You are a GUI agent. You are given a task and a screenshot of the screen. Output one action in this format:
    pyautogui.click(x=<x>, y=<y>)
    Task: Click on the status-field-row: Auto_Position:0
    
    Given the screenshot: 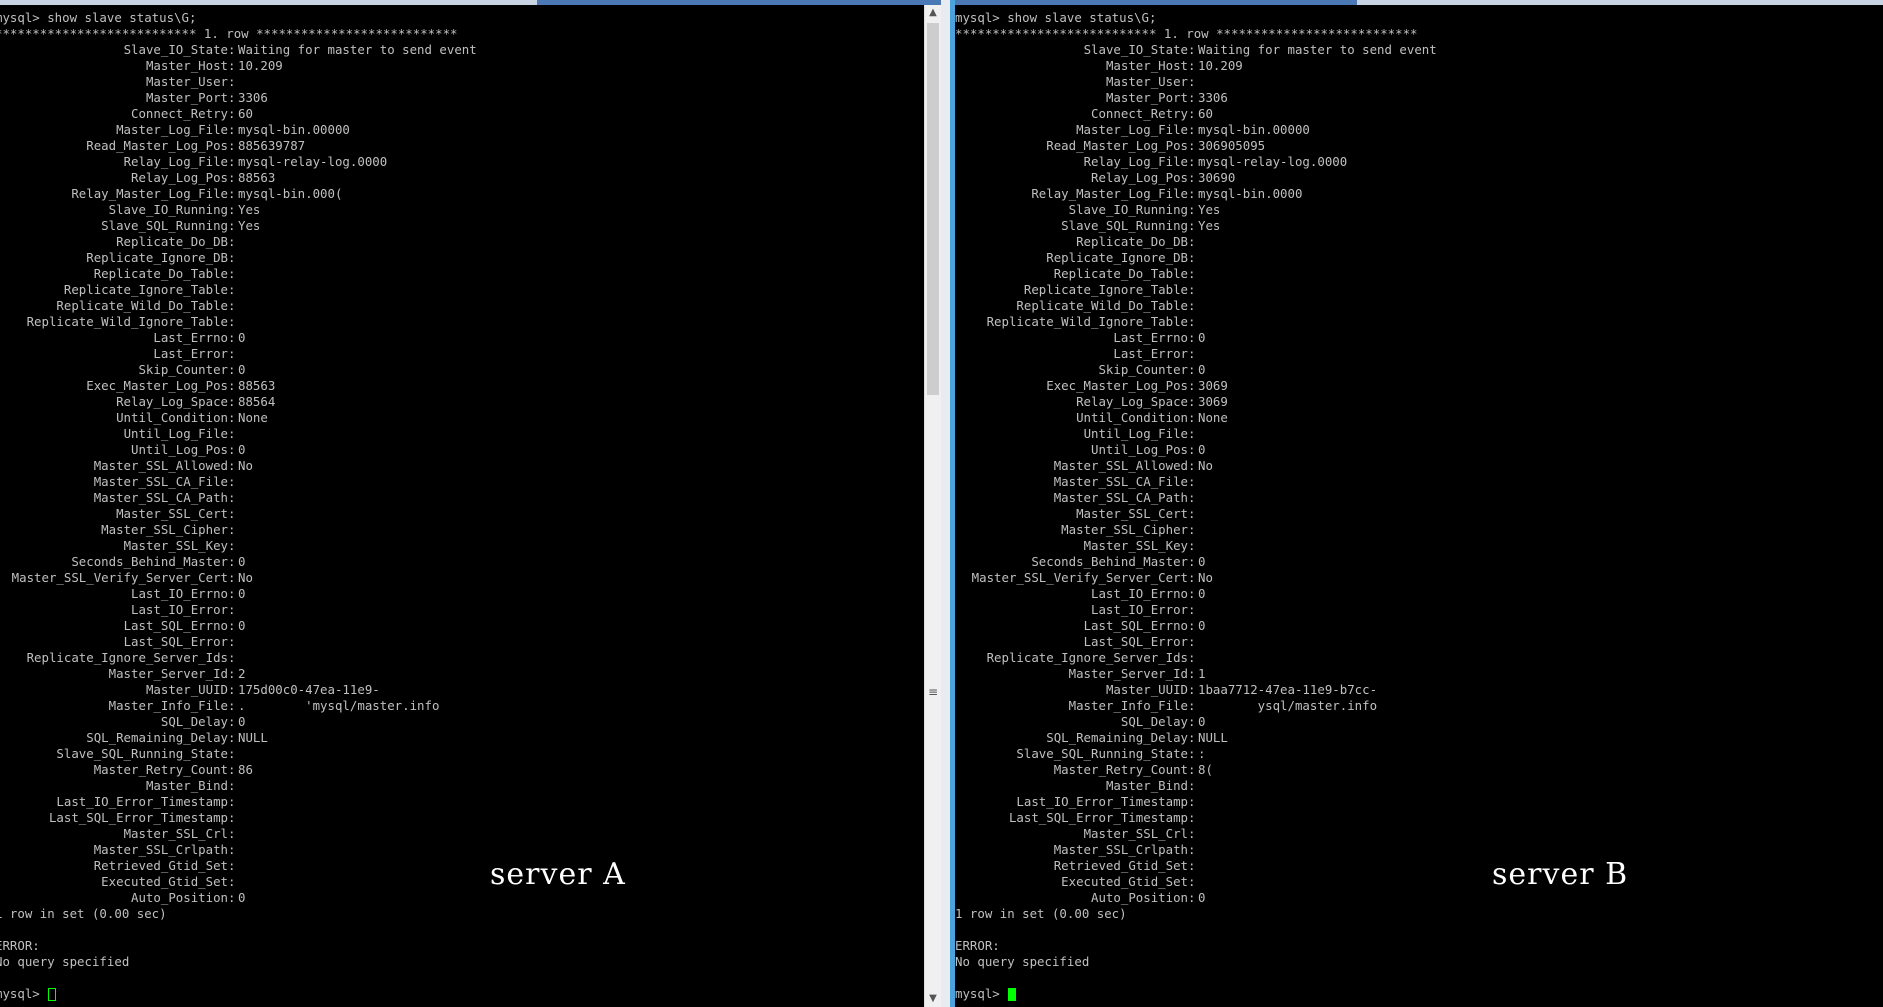 What is the action you would take?
    pyautogui.click(x=462, y=898)
    